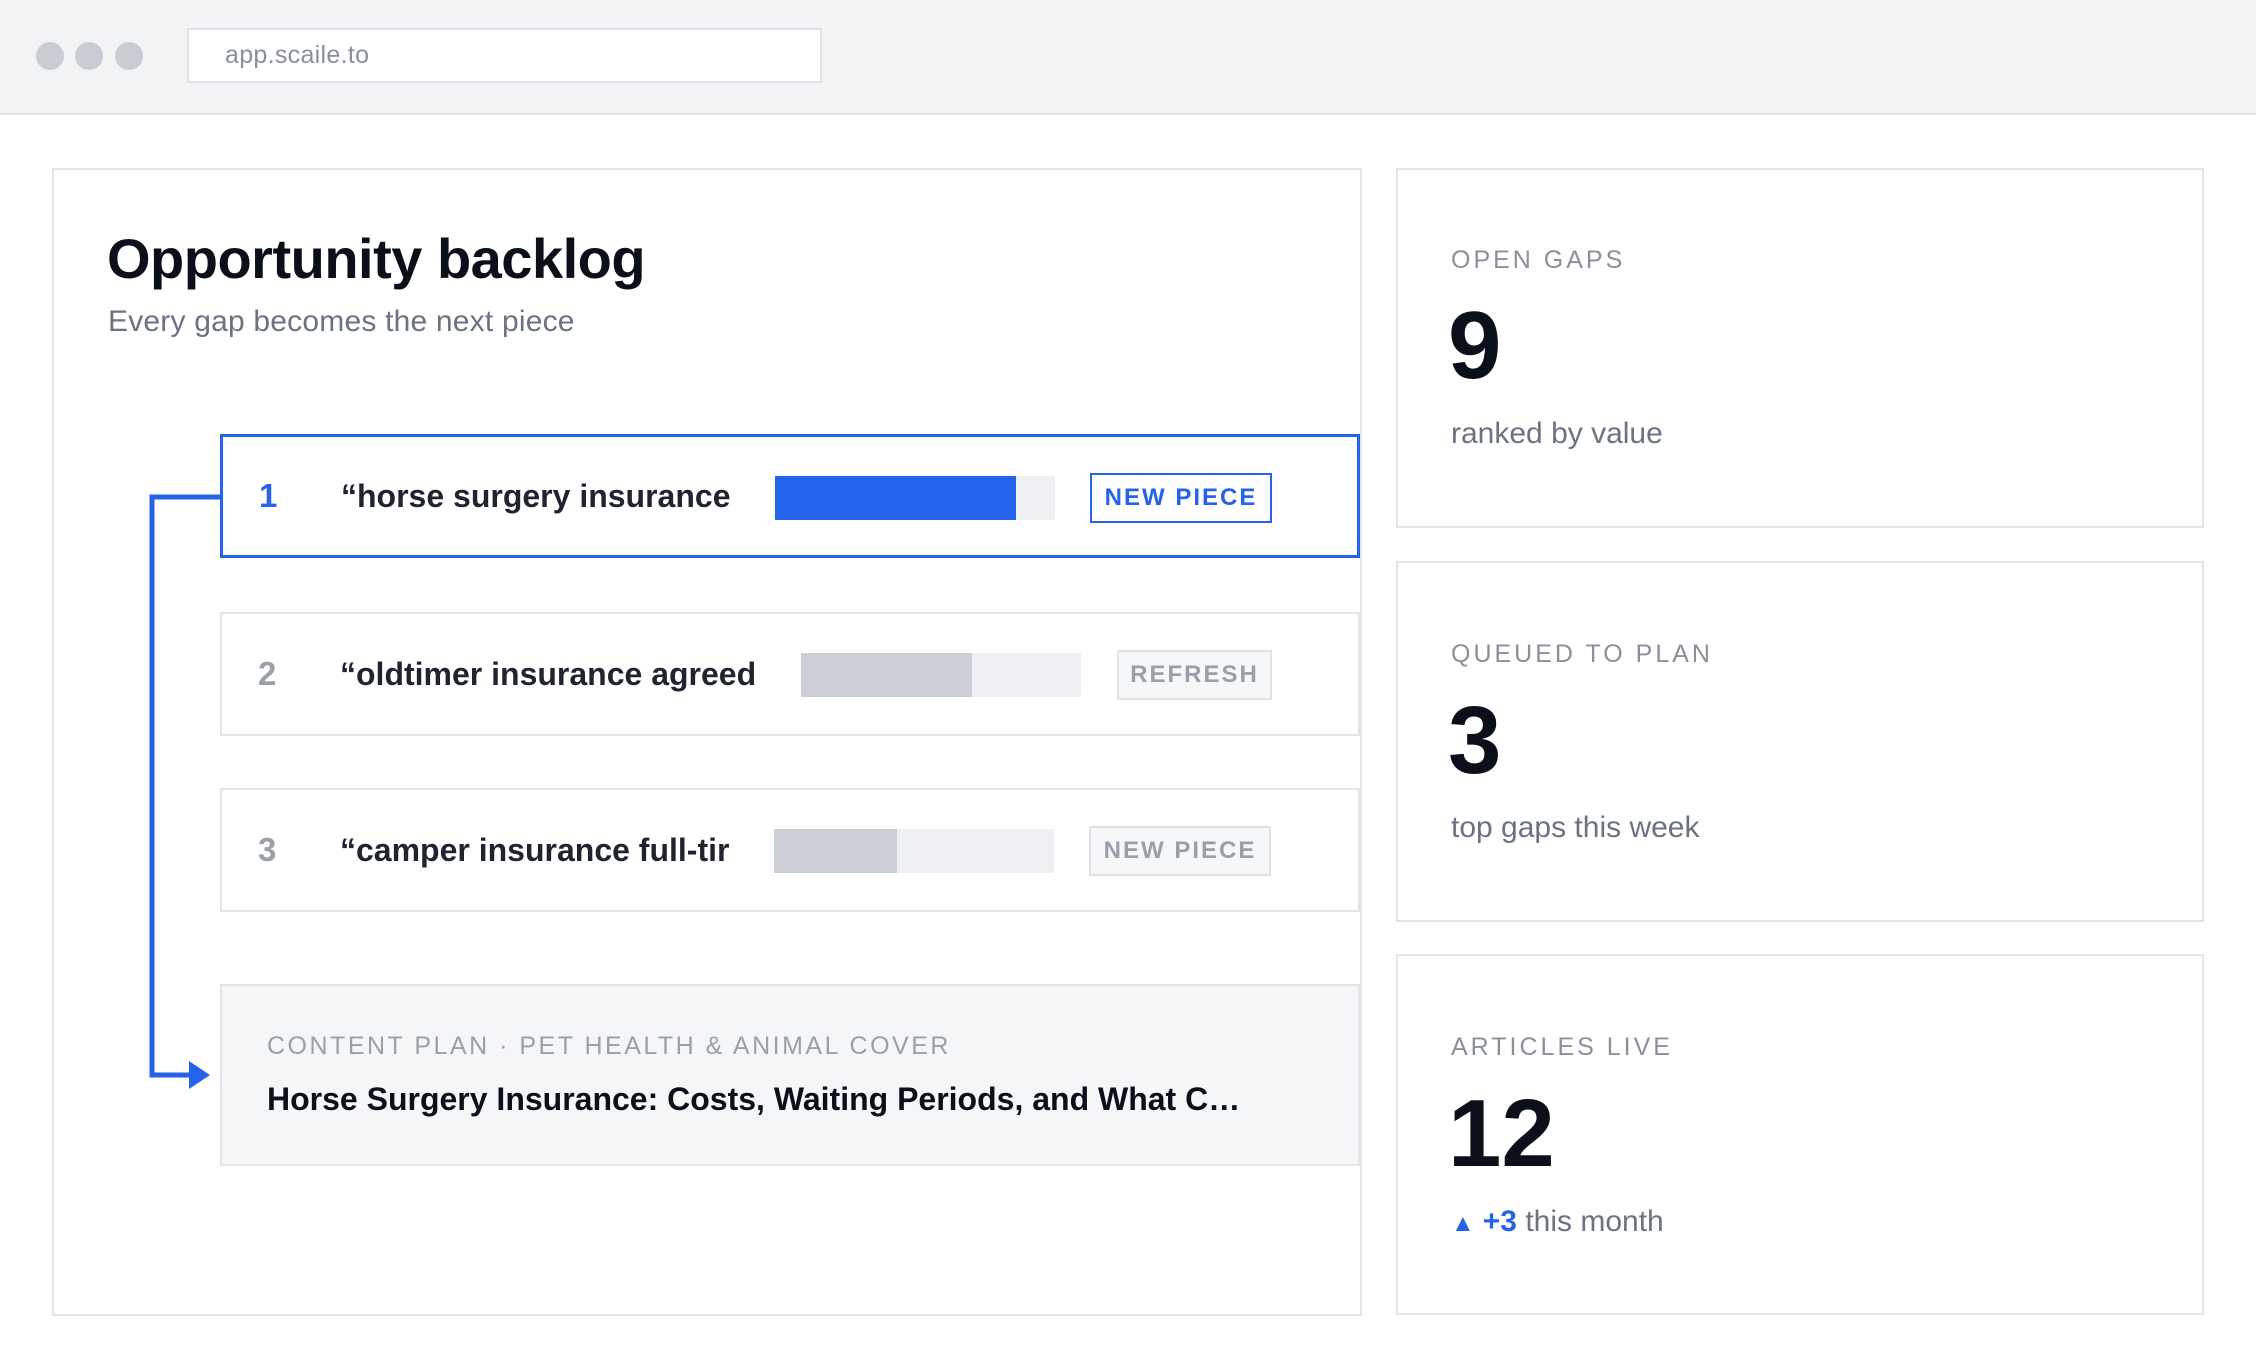 This screenshot has height=1368, width=2256. What do you see at coordinates (1538, 260) in the screenshot?
I see `stat-label: OPEN GAPS` at bounding box center [1538, 260].